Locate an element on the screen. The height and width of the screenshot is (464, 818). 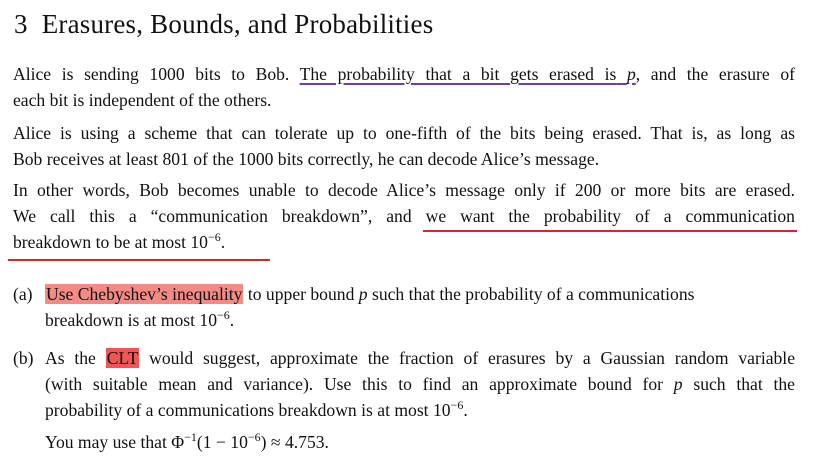
paragraph-1-line-2: each bit is independent of the others. is located at coordinates (142, 100).